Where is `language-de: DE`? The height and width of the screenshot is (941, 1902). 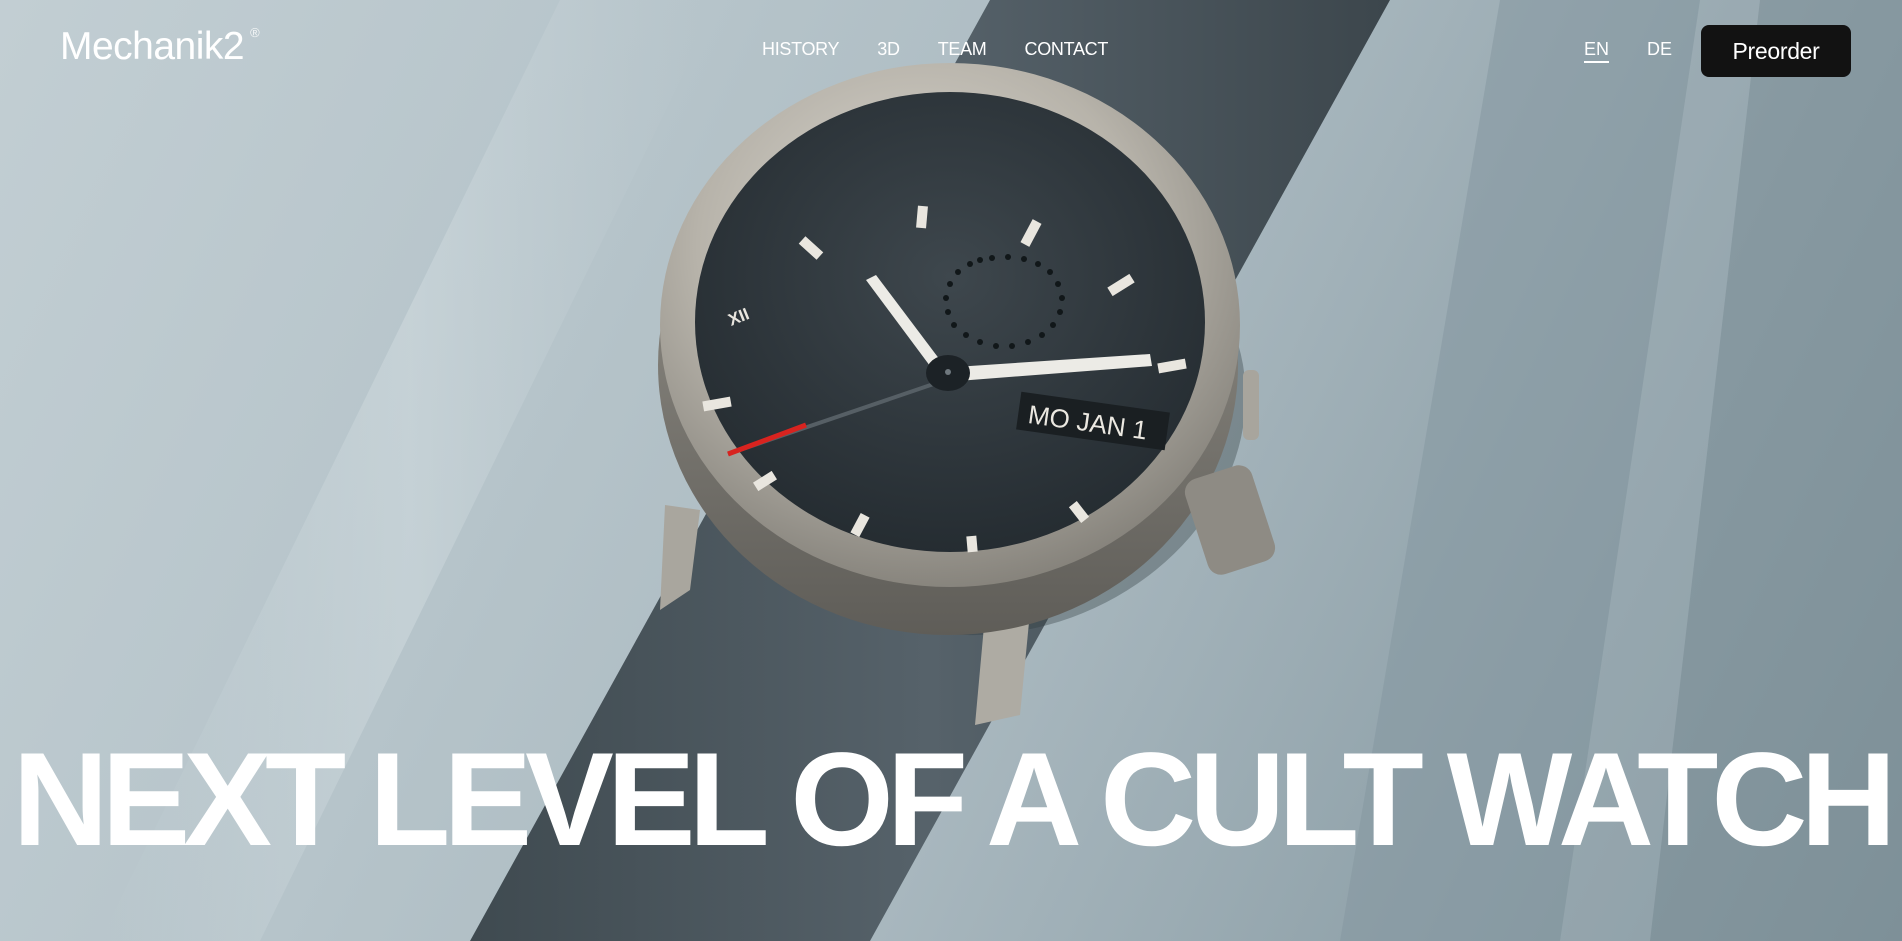
language-de: DE is located at coordinates (1659, 49).